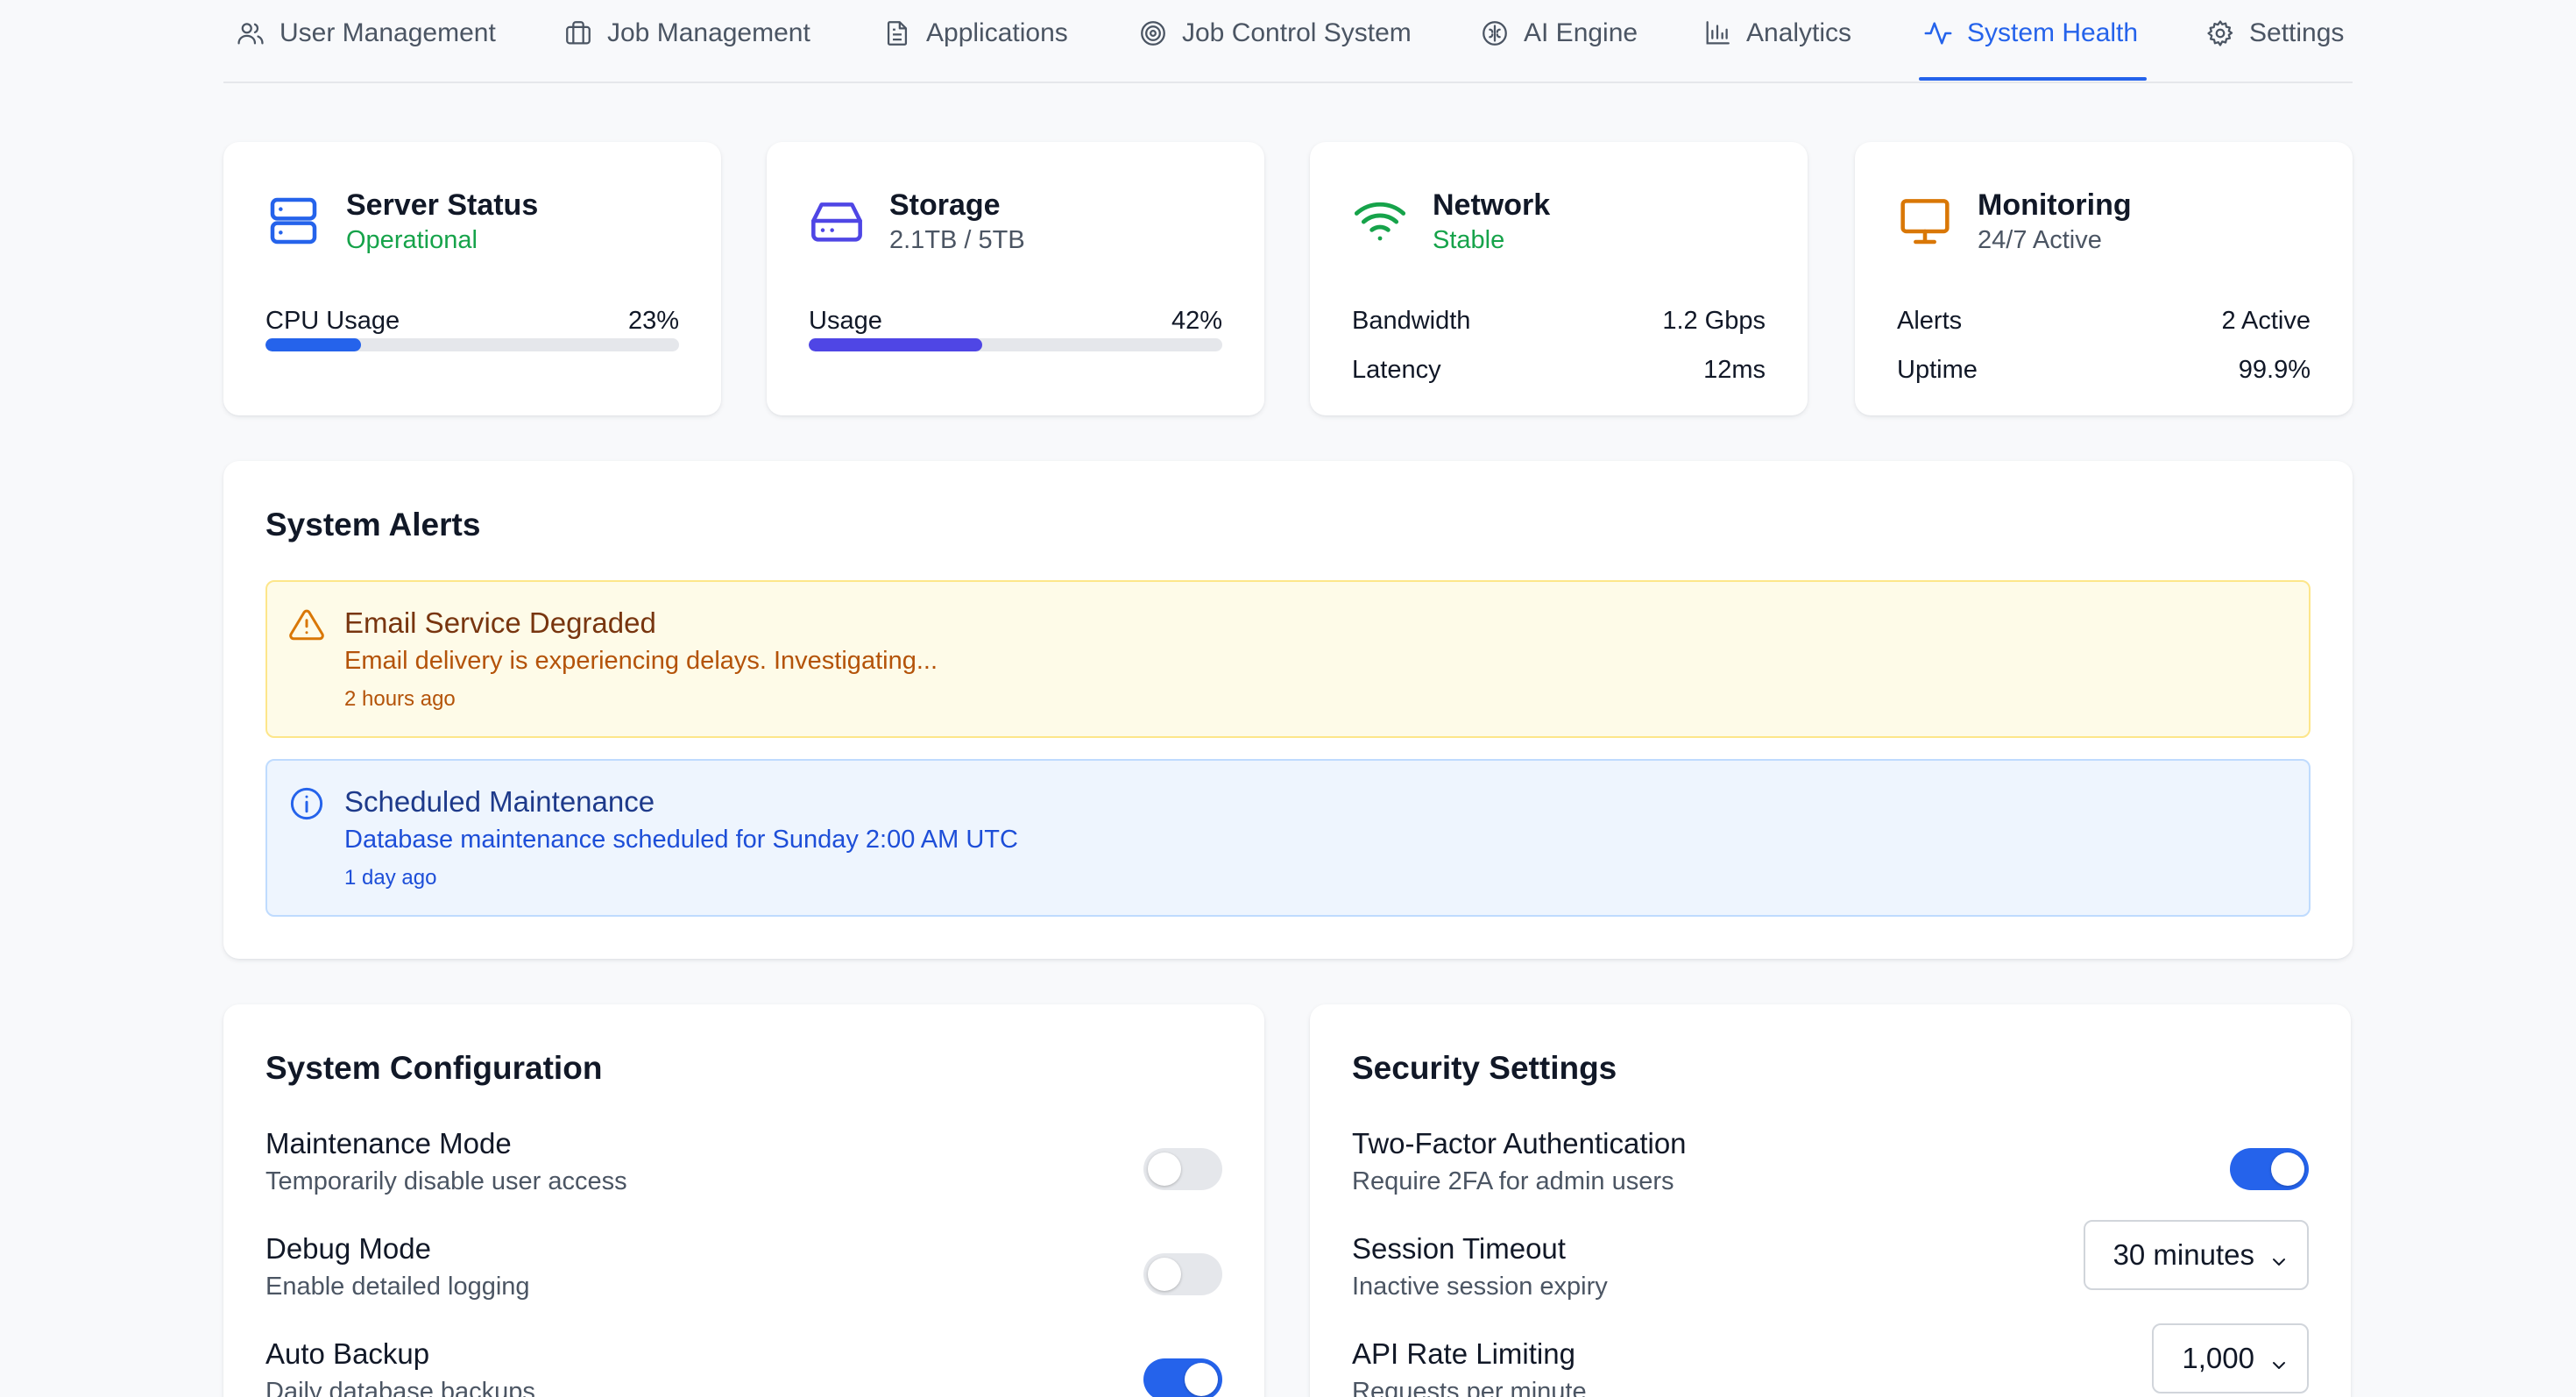 The width and height of the screenshot is (2576, 1397). Describe the element at coordinates (1734, 370) in the screenshot. I see `metric-value: 12ms` at that location.